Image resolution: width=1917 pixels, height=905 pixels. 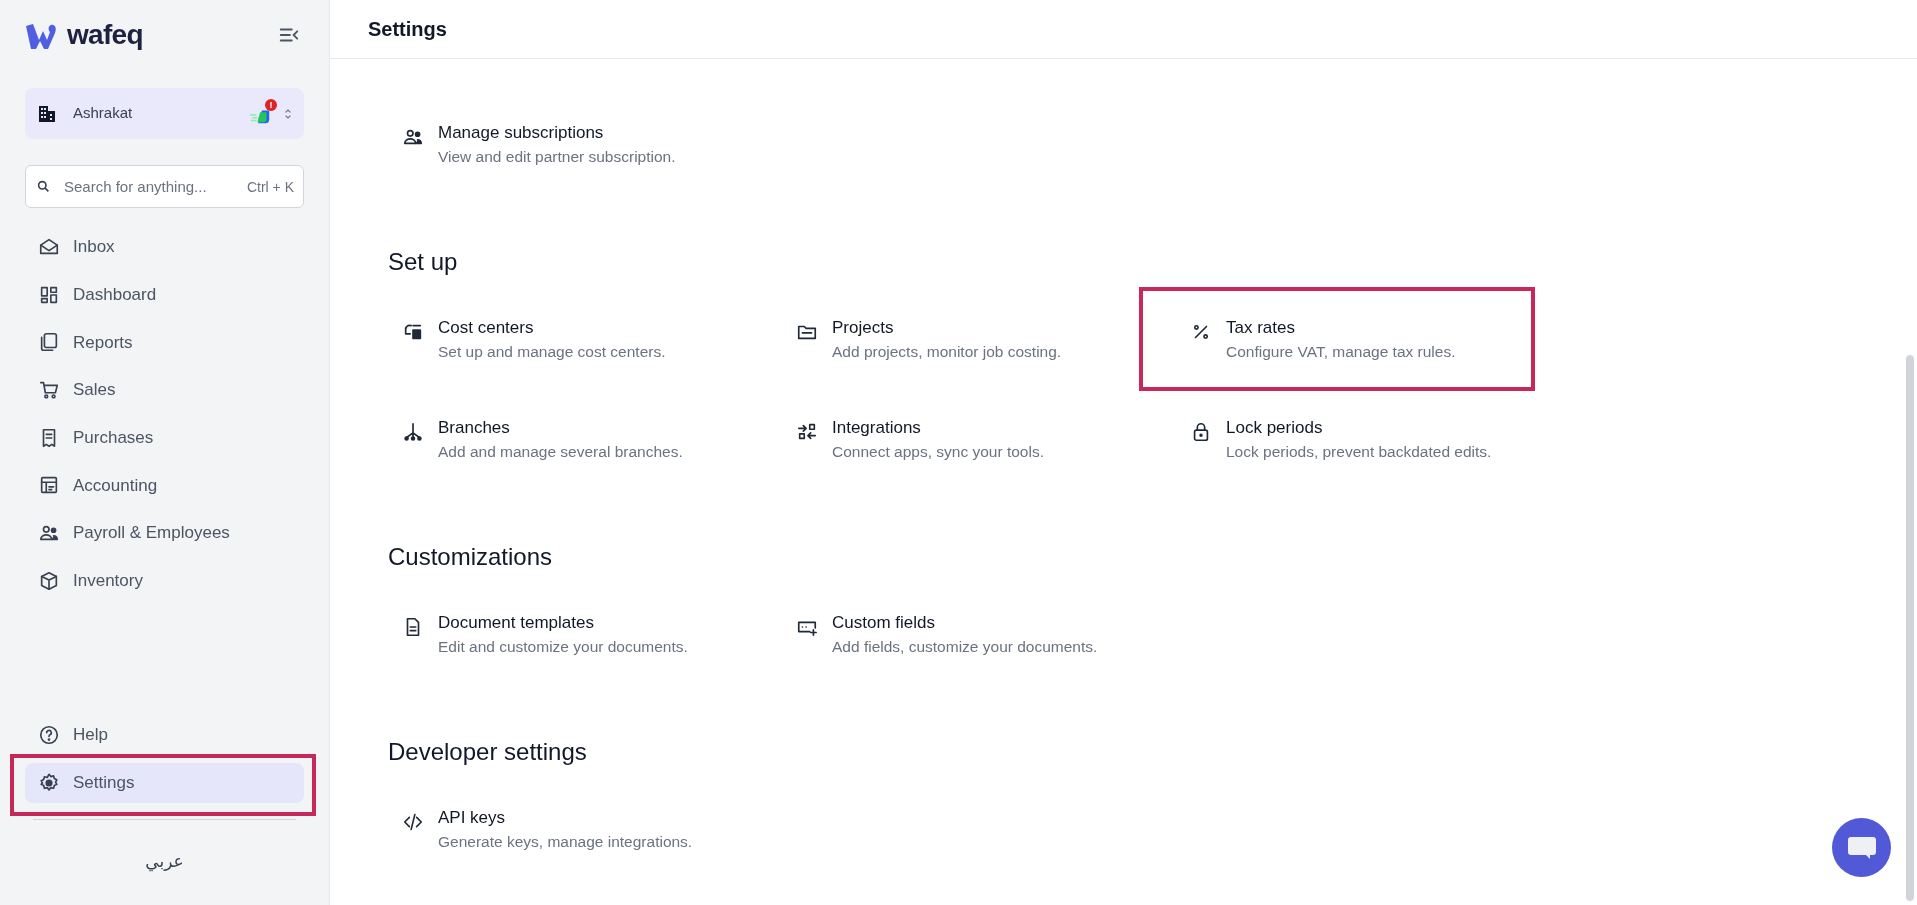 I want to click on item-title: Manage subscriptions, so click(x=521, y=133).